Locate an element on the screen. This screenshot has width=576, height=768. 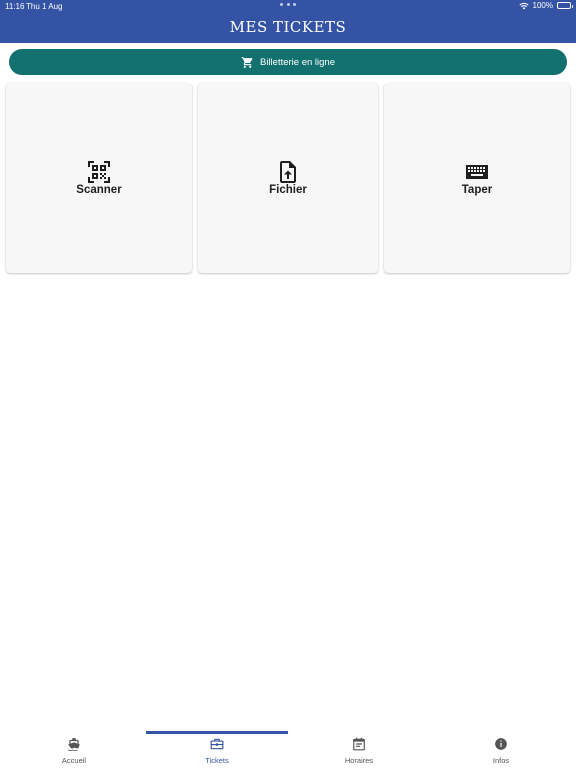
nav-label-infos: Infos is located at coordinates (501, 760).